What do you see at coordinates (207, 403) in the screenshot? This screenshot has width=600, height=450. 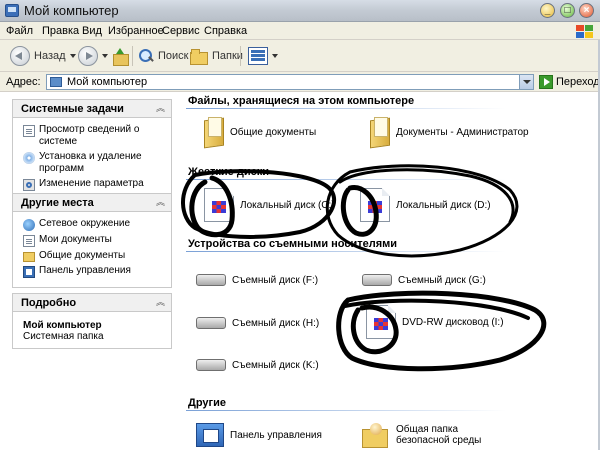 I see `group-title-other: Другие` at bounding box center [207, 403].